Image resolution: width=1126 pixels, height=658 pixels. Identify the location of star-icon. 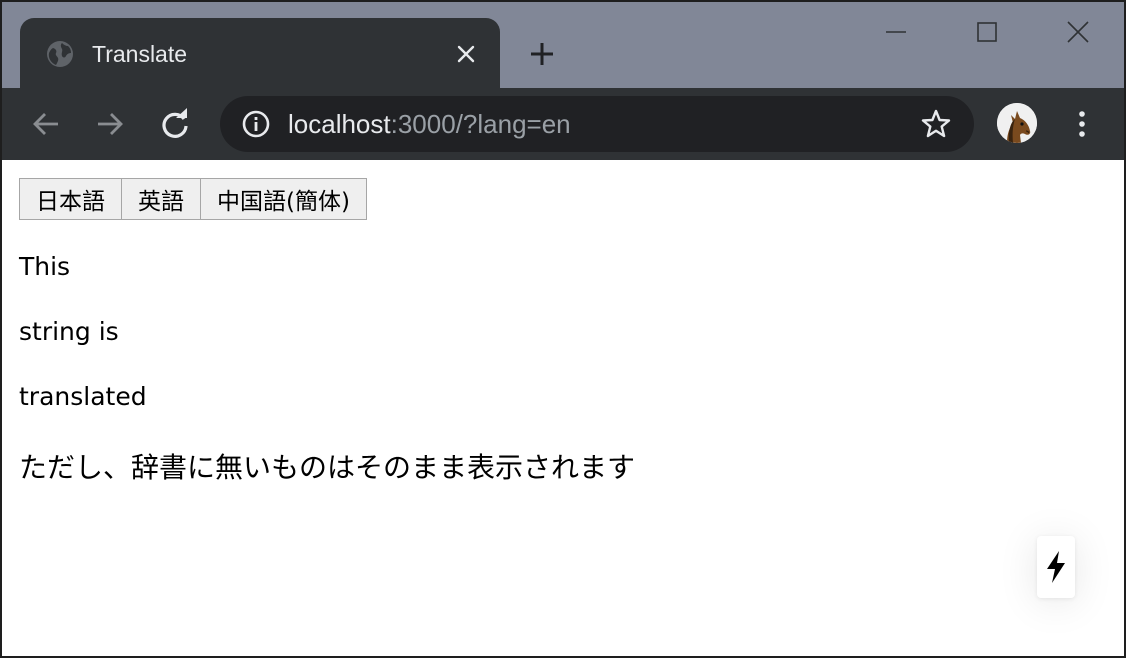
(936, 123).